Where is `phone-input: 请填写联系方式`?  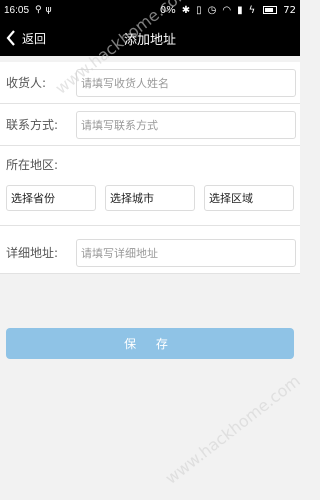 phone-input: 请填写联系方式 is located at coordinates (186, 124).